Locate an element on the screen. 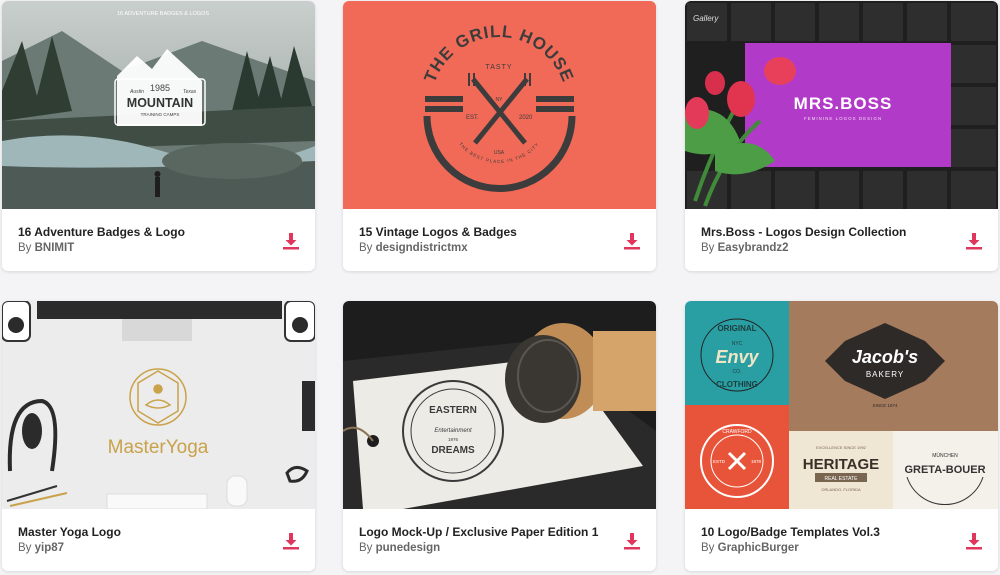  card-title: 16 Adventure Badges & Logo is located at coordinates (101, 232).